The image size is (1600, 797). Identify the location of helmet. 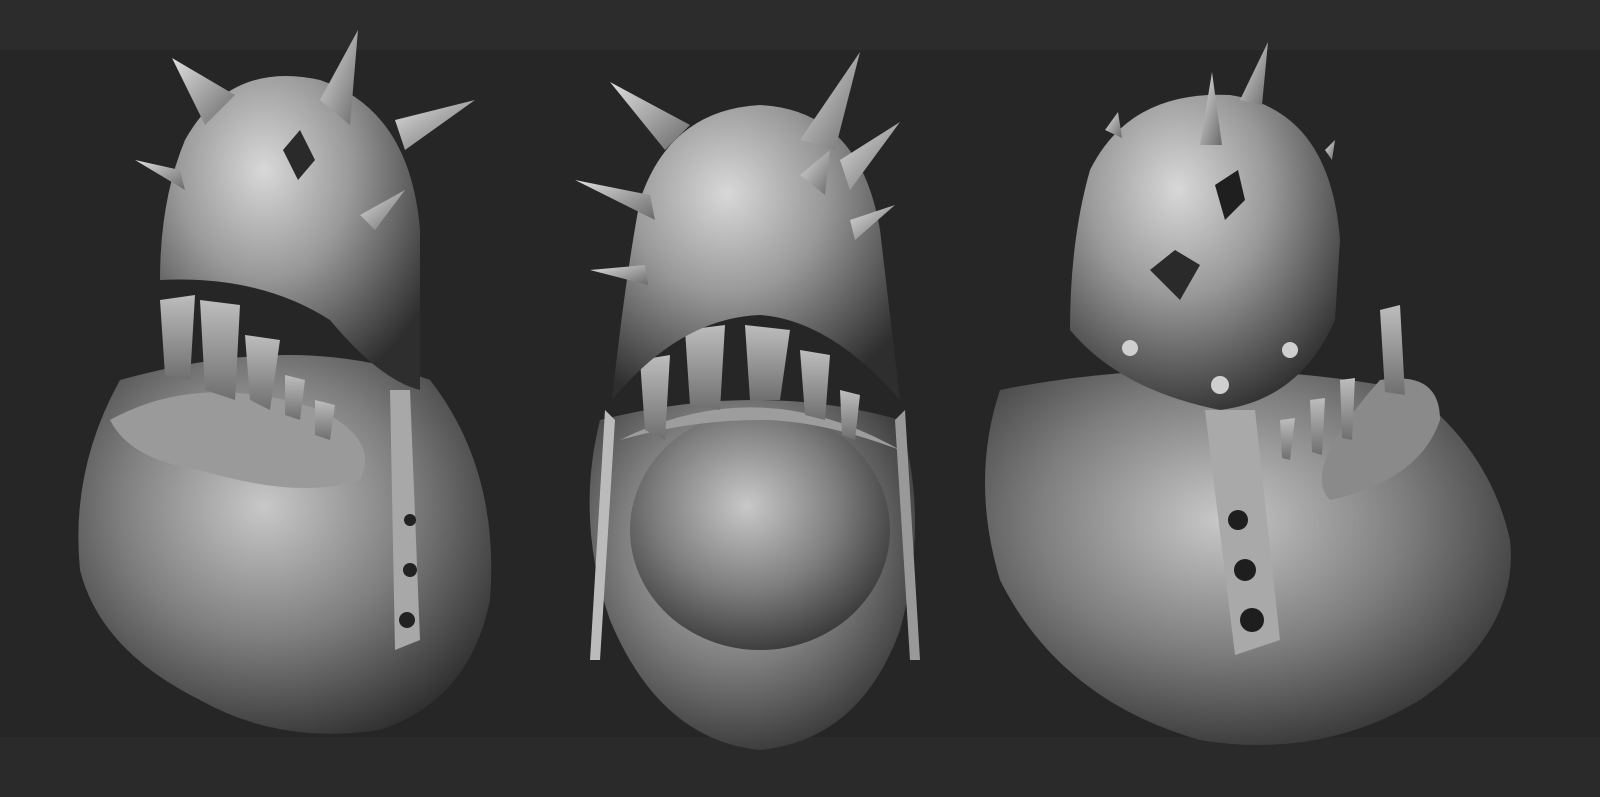
(290, 233).